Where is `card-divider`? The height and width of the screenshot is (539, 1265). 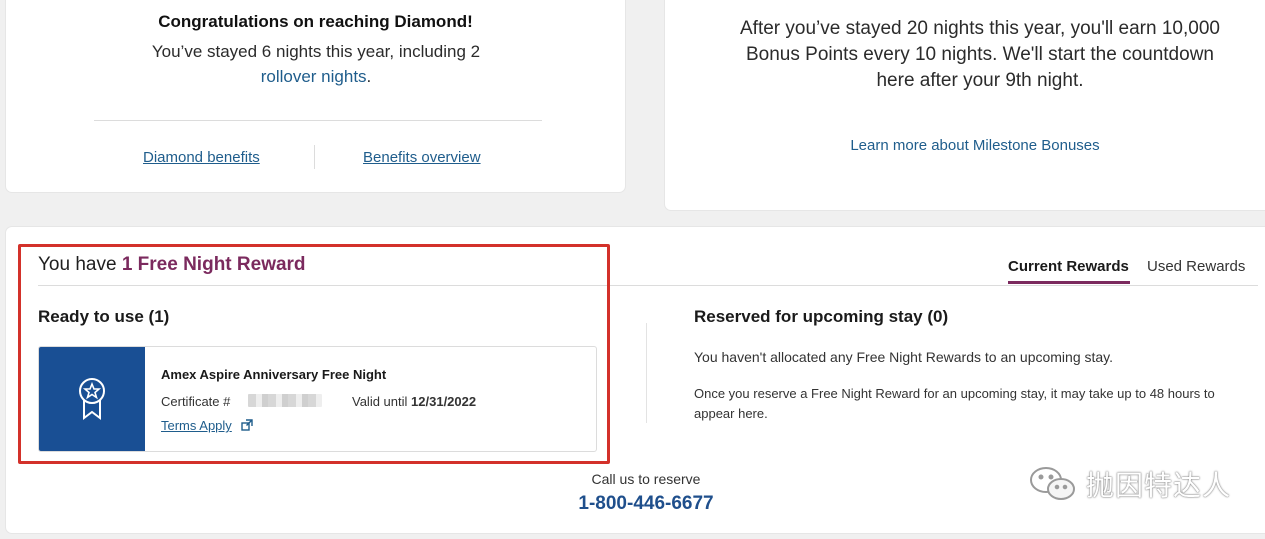 card-divider is located at coordinates (318, 120).